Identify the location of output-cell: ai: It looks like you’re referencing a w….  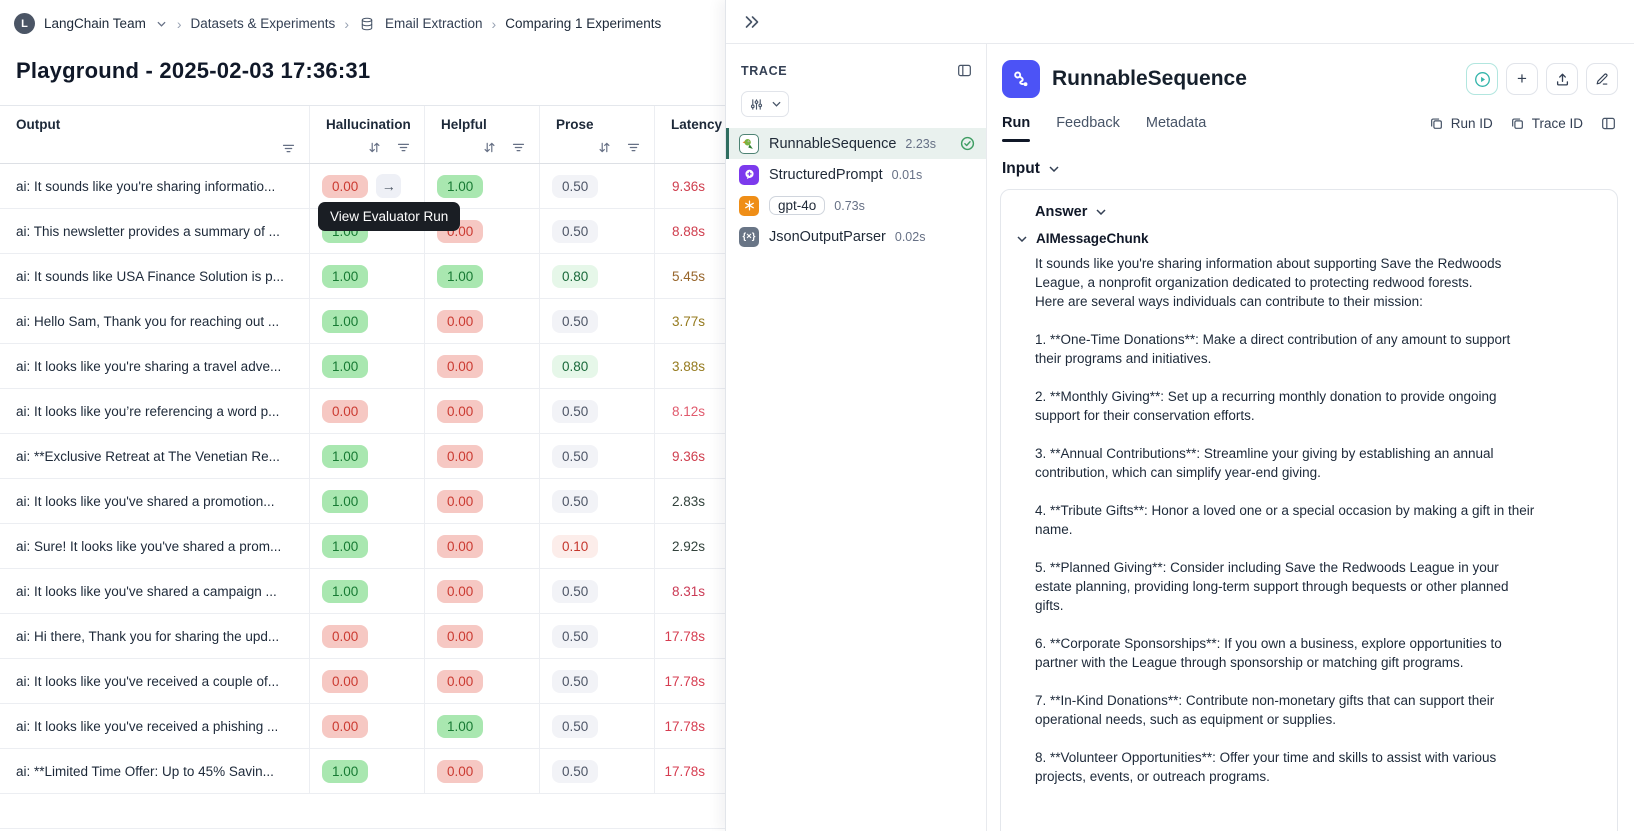
(155, 411).